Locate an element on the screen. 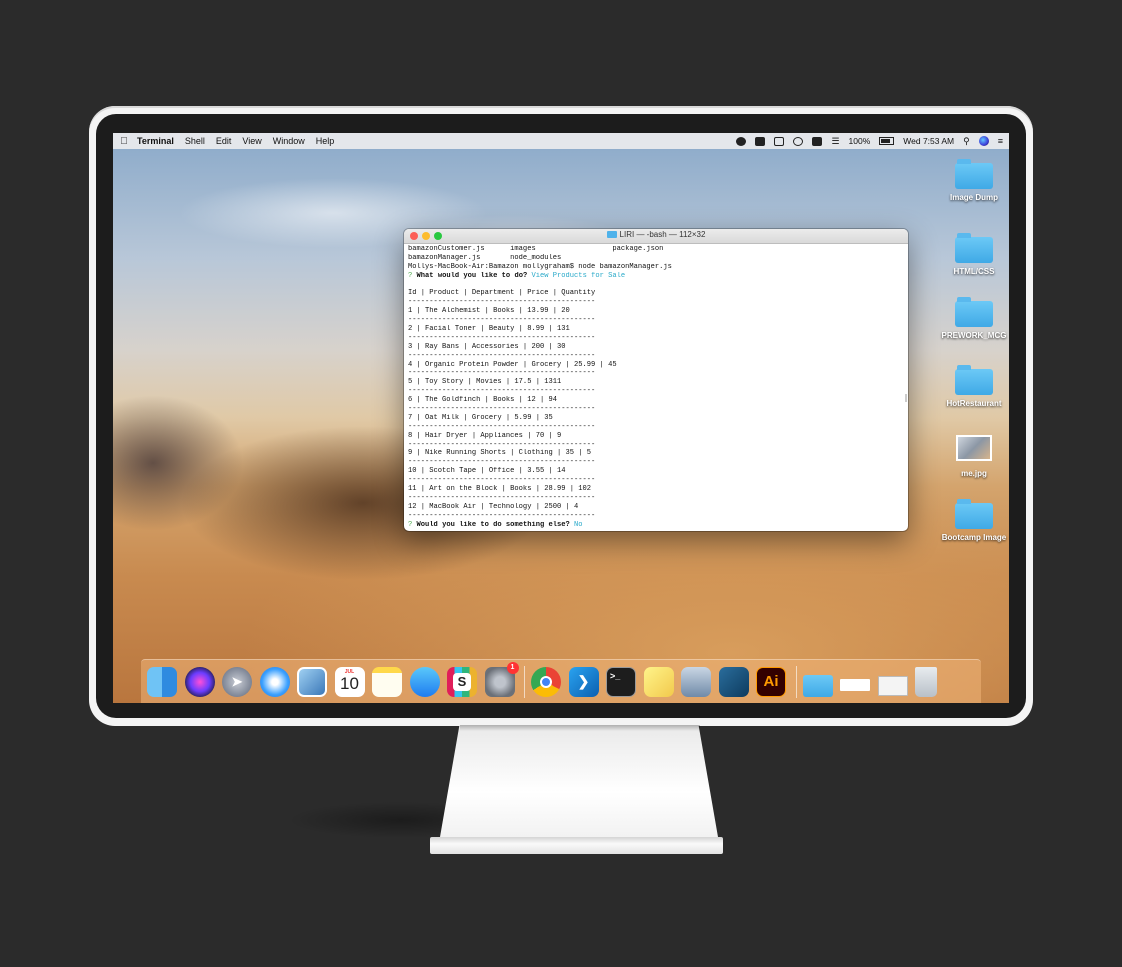 The image size is (1122, 967). desktop-icon-label: HTML/CSS is located at coordinates (974, 271).